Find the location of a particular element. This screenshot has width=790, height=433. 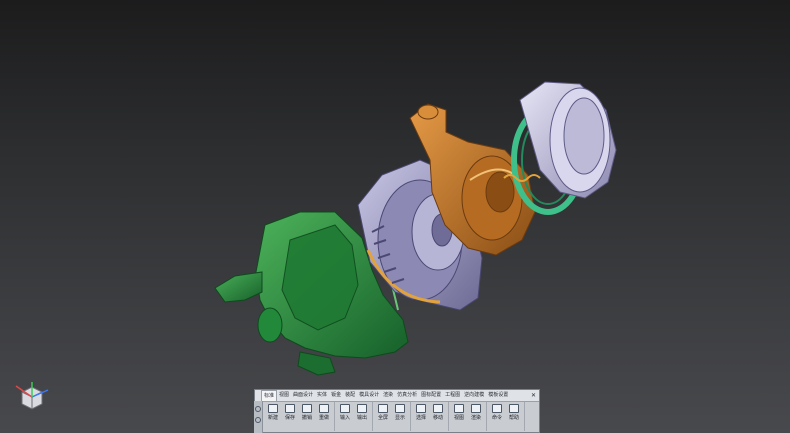

ribbon-button-label: 输出 is located at coordinates (361, 418).